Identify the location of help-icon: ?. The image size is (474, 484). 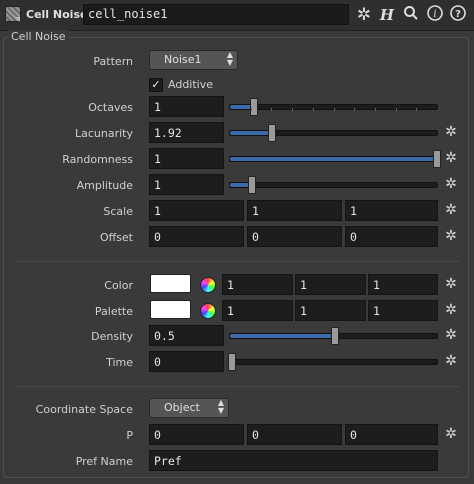
(458, 15).